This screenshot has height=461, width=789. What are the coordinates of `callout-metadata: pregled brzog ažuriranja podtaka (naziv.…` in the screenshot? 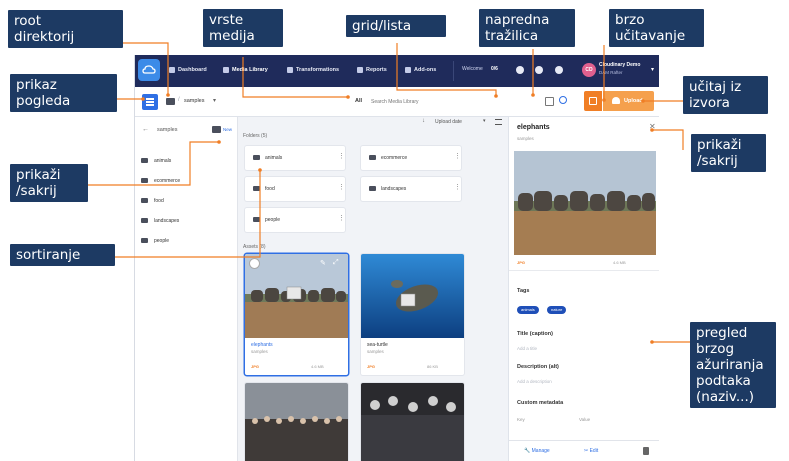 It's located at (733, 365).